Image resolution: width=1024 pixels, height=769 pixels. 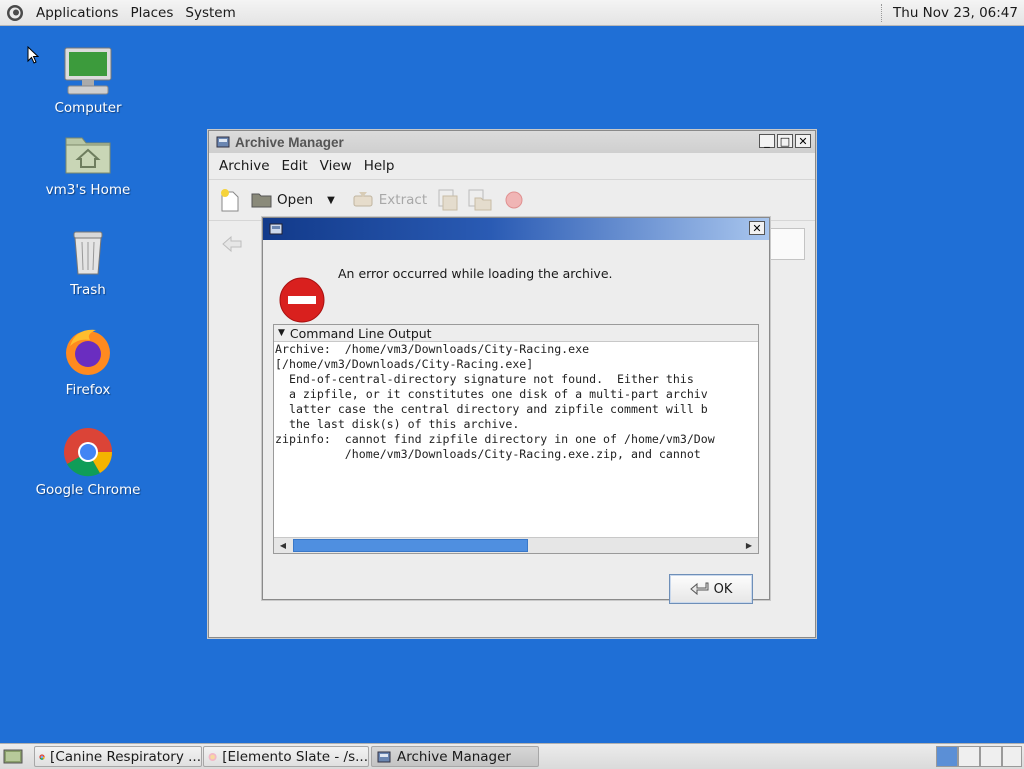 I want to click on desktop-icon-home: vm3's Home, so click(x=88, y=163).